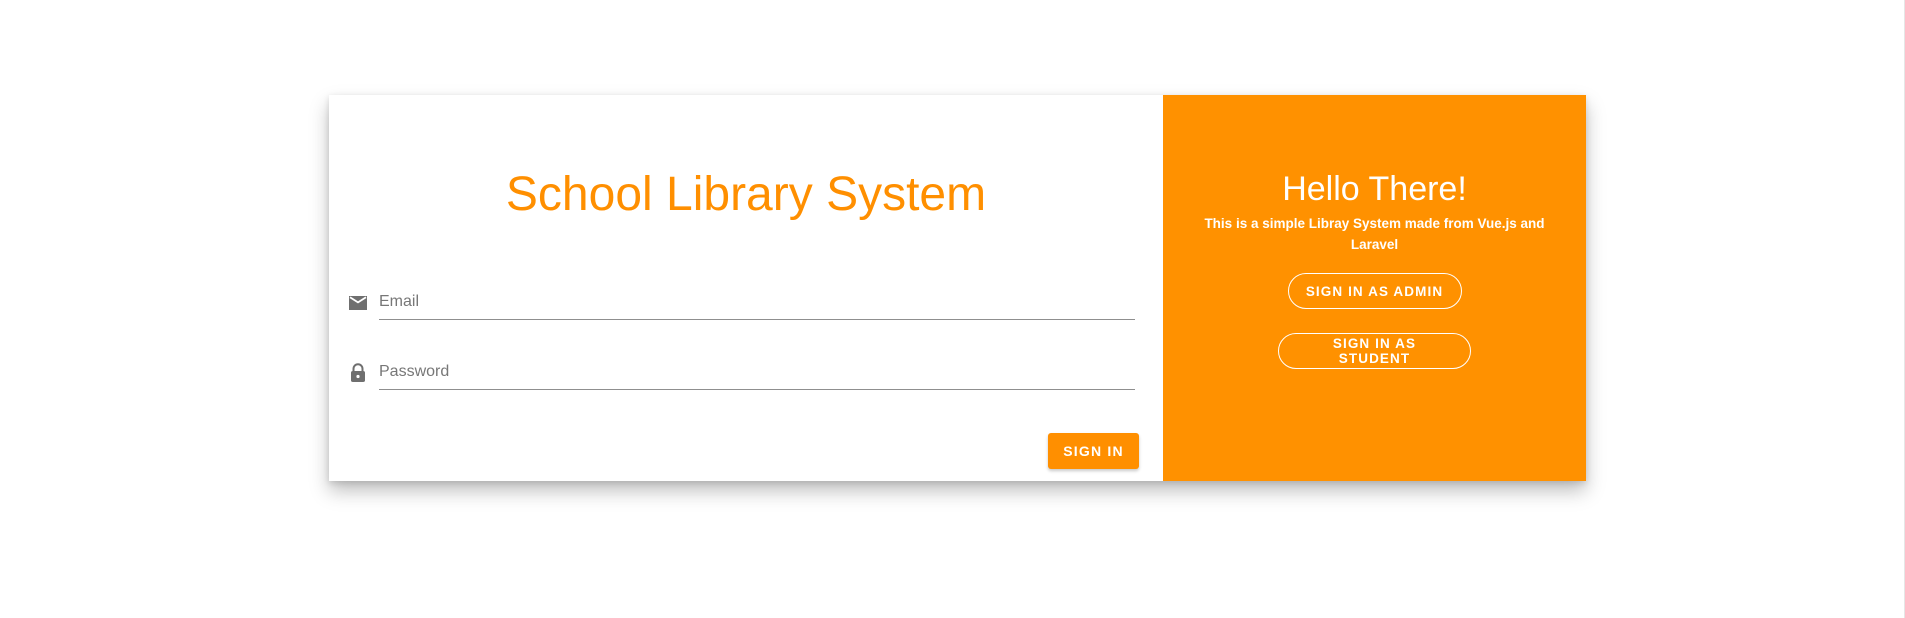 This screenshot has height=618, width=1905. I want to click on password-field, so click(741, 375).